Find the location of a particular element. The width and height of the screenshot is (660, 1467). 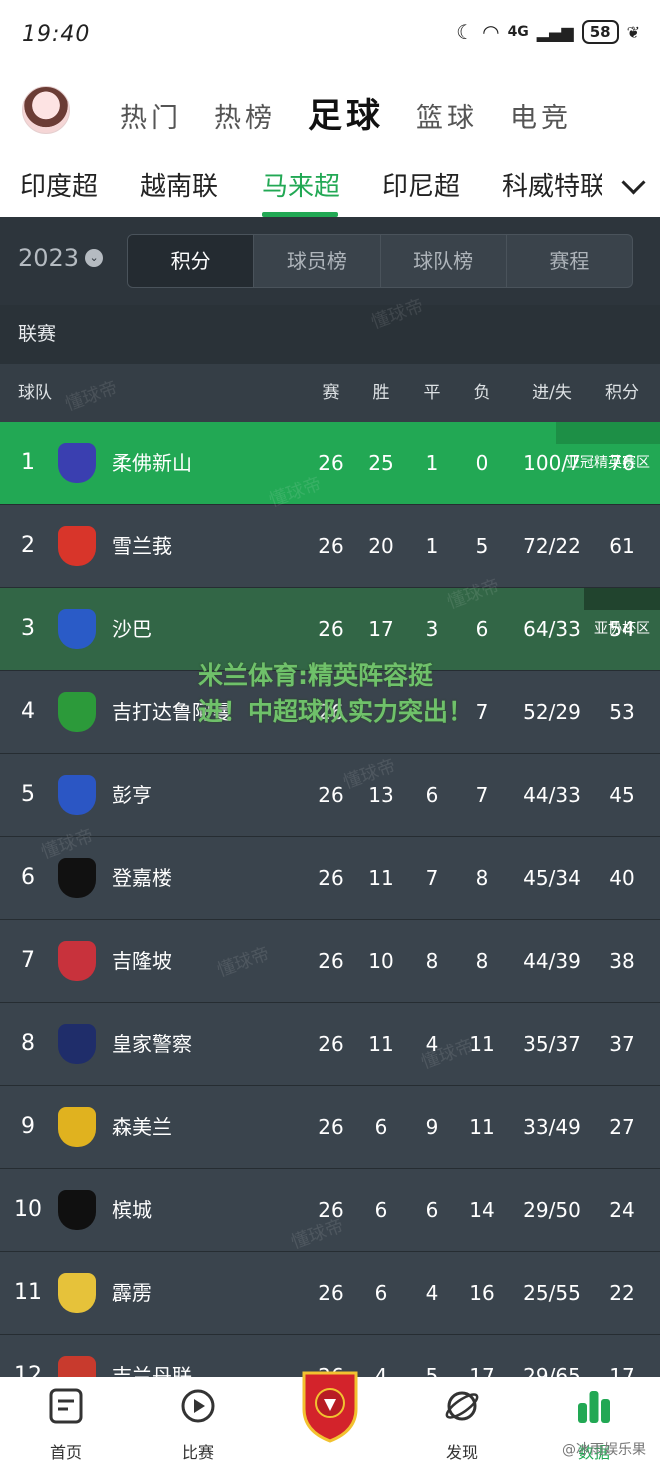

table-row: 5 彭亨 26 13 6 7 44/33 45 is located at coordinates (330, 795).